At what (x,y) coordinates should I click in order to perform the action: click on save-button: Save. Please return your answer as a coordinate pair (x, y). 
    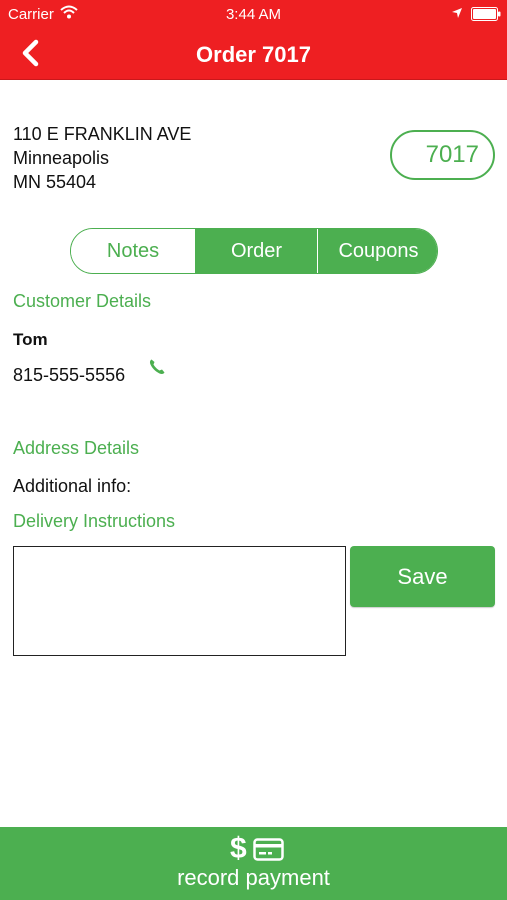
    Looking at the image, I should click on (422, 576).